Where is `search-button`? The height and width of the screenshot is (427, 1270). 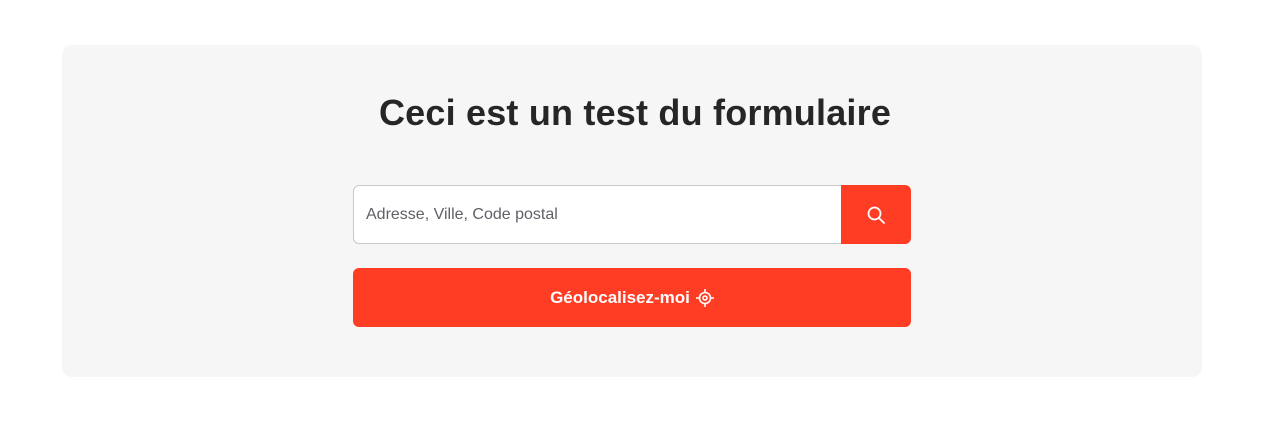
search-button is located at coordinates (876, 214).